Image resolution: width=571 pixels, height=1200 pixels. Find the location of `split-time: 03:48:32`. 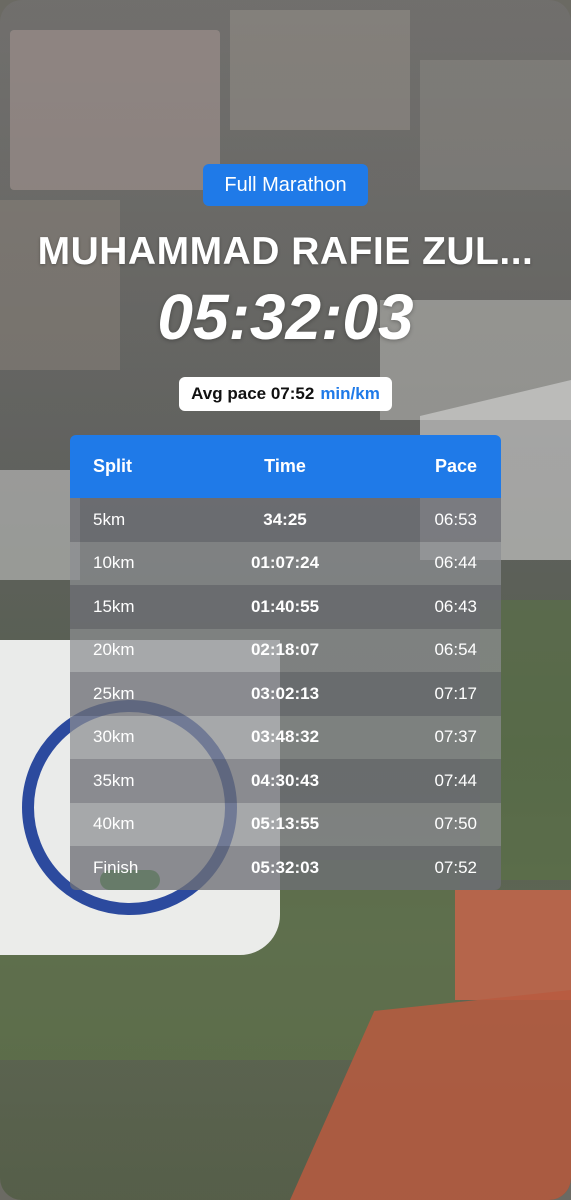

split-time: 03:48:32 is located at coordinates (285, 737).